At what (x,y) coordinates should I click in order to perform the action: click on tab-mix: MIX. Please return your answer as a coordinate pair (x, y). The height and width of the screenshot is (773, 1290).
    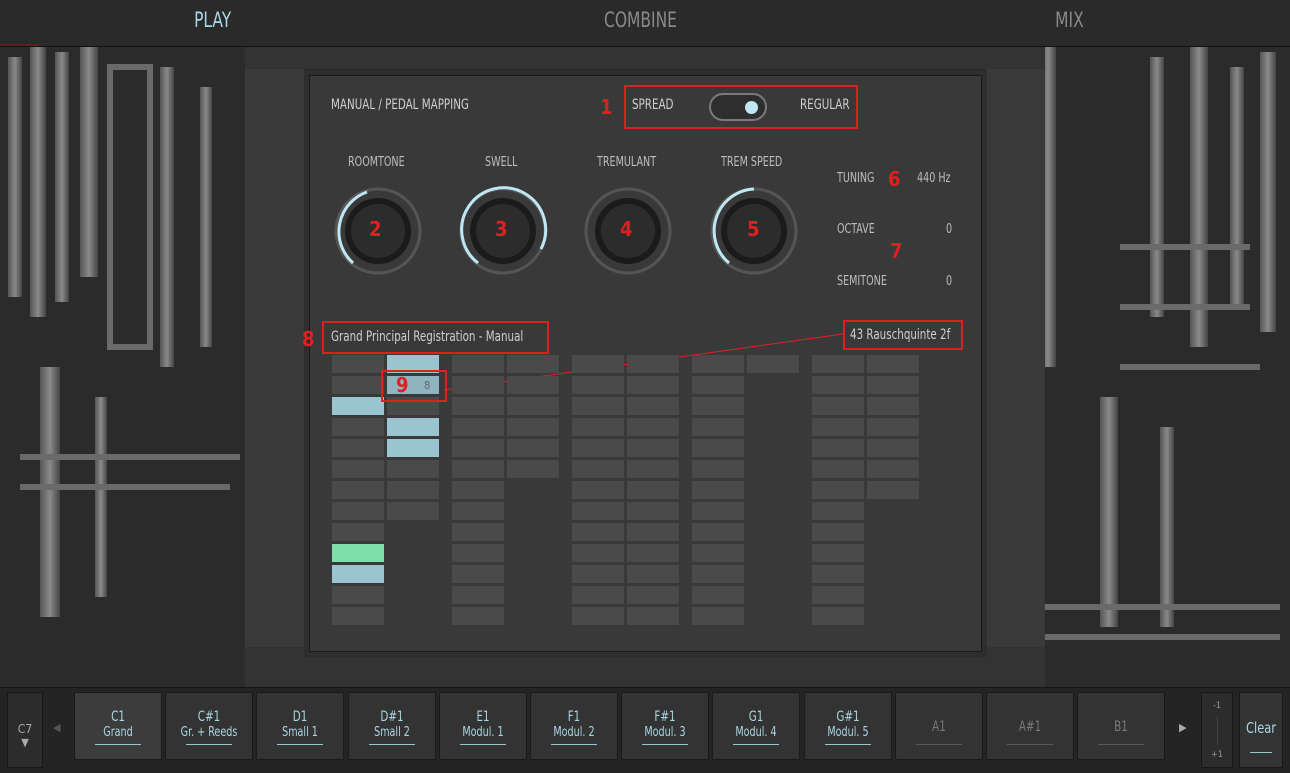
    Looking at the image, I should click on (1069, 20).